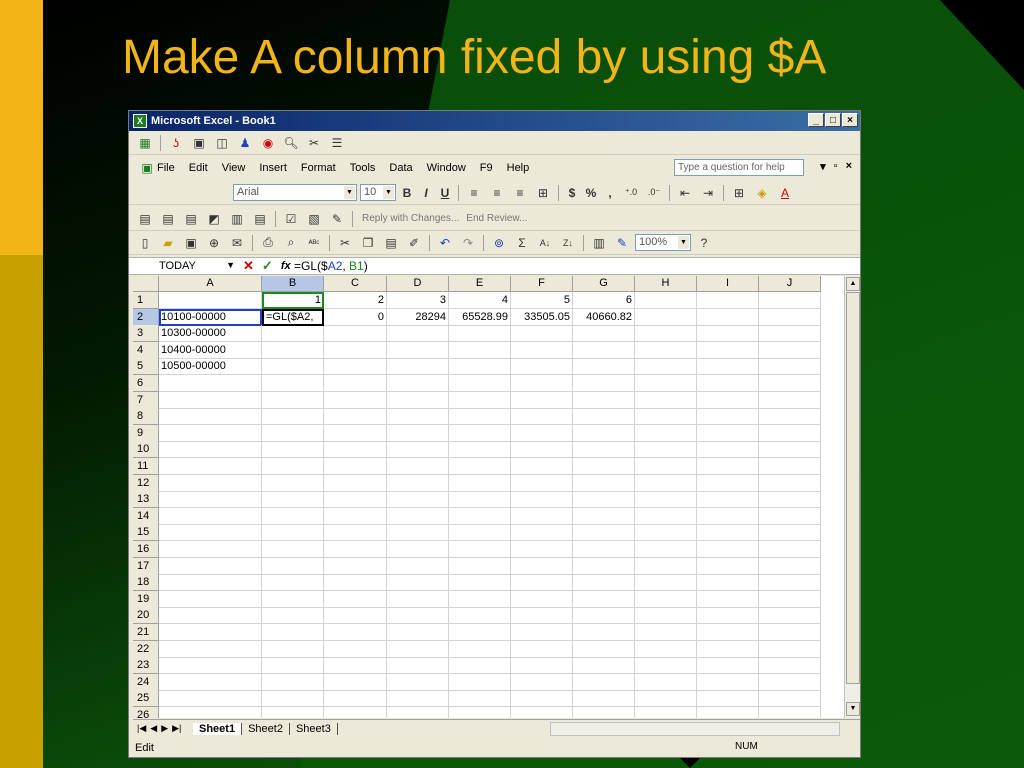 The image size is (1024, 768). I want to click on scroll-thumb, so click(853, 488).